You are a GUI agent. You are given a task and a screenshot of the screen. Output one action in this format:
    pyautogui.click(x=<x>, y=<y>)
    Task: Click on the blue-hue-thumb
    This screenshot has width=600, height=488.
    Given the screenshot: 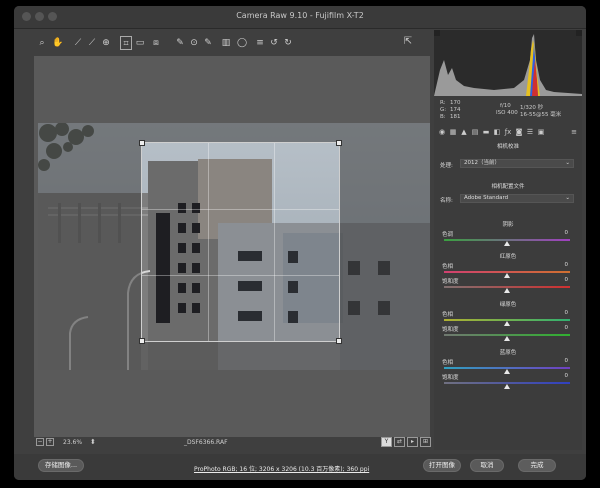 What is the action you would take?
    pyautogui.click(x=507, y=371)
    